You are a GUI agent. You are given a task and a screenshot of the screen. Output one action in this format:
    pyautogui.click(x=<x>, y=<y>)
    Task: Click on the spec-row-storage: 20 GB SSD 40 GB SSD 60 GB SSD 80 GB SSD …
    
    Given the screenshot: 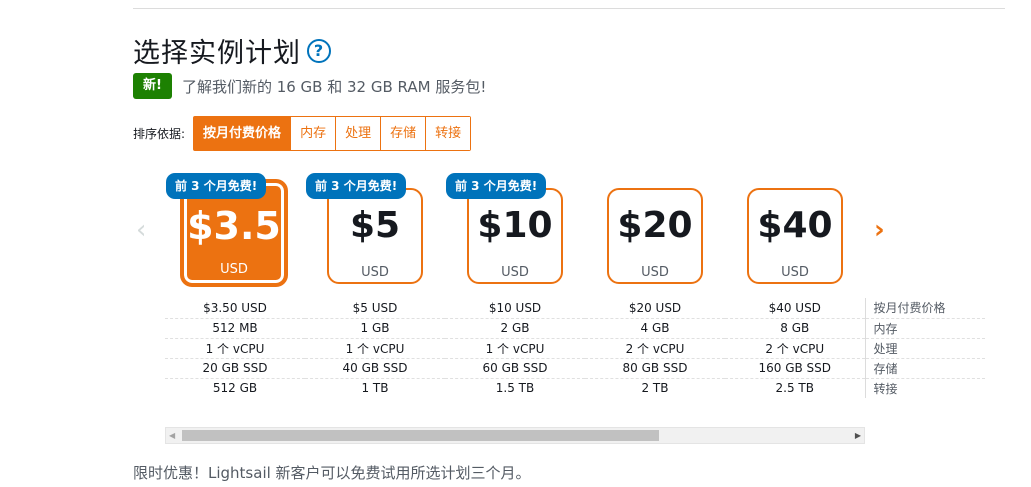 What is the action you would take?
    pyautogui.click(x=575, y=368)
    